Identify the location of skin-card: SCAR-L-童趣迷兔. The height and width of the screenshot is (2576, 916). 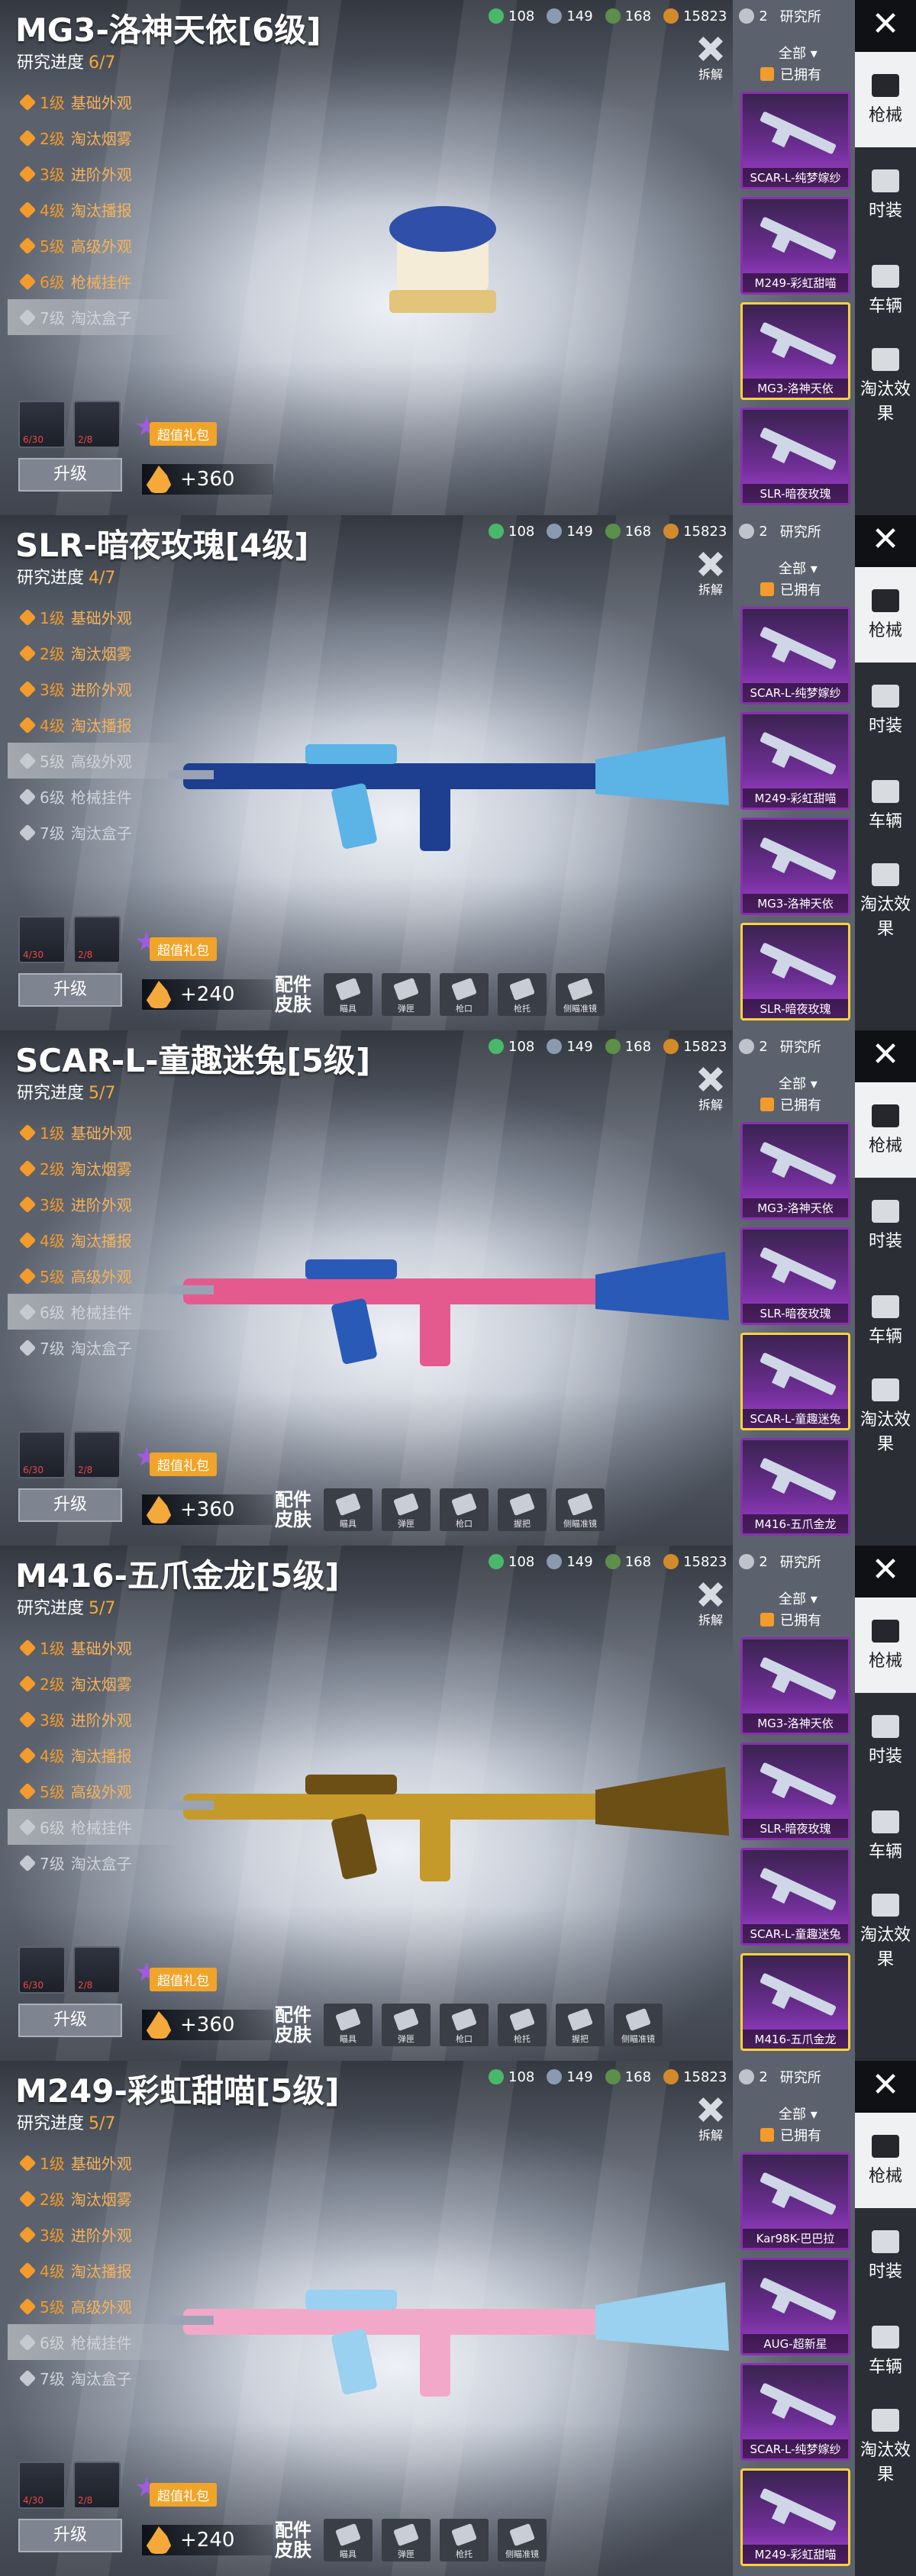
(795, 1897).